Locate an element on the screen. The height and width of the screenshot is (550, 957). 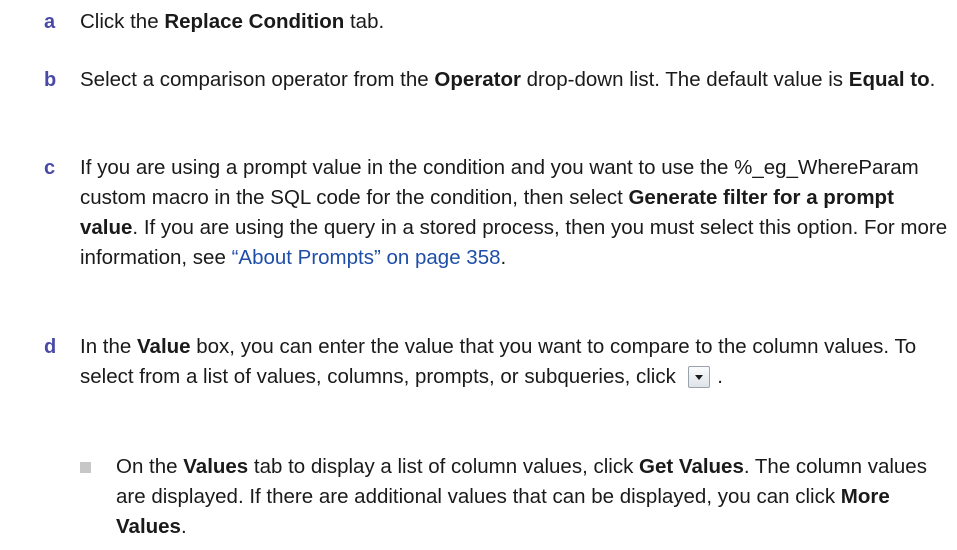
square-bullet-icon is located at coordinates (85, 467).